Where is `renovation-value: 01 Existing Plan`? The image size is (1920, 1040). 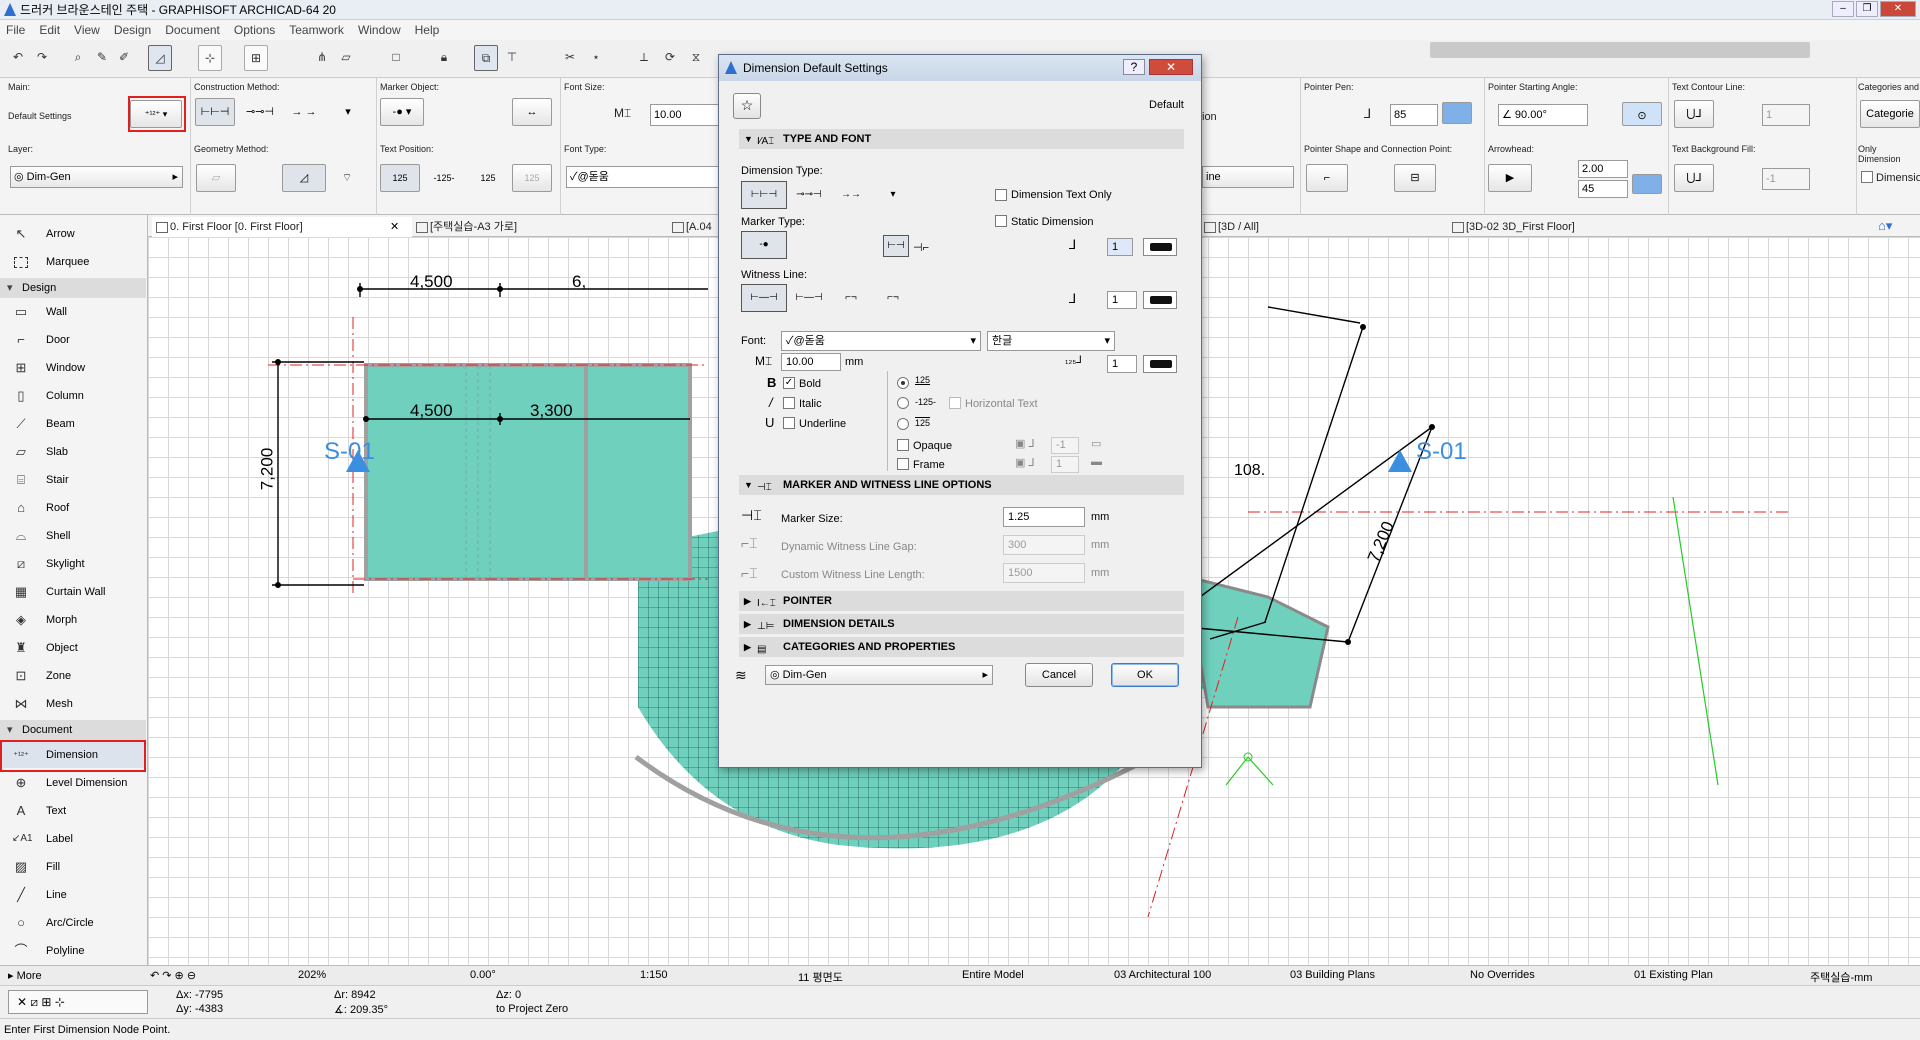 renovation-value: 01 Existing Plan is located at coordinates (1673, 975).